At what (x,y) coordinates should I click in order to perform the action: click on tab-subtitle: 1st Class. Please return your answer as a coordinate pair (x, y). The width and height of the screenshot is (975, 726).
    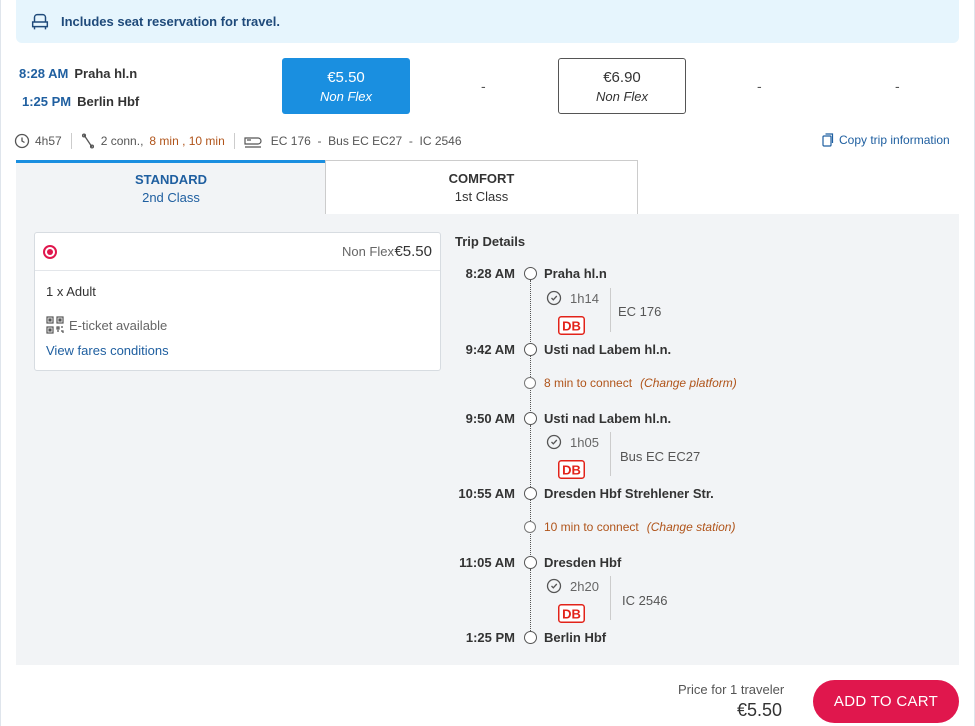
    Looking at the image, I should click on (481, 196).